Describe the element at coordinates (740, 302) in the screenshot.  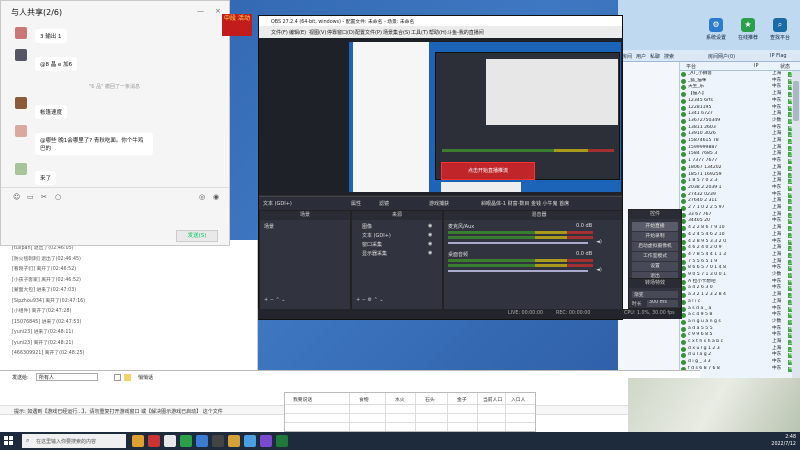
I see `user-row: a l i c上海上` at that location.